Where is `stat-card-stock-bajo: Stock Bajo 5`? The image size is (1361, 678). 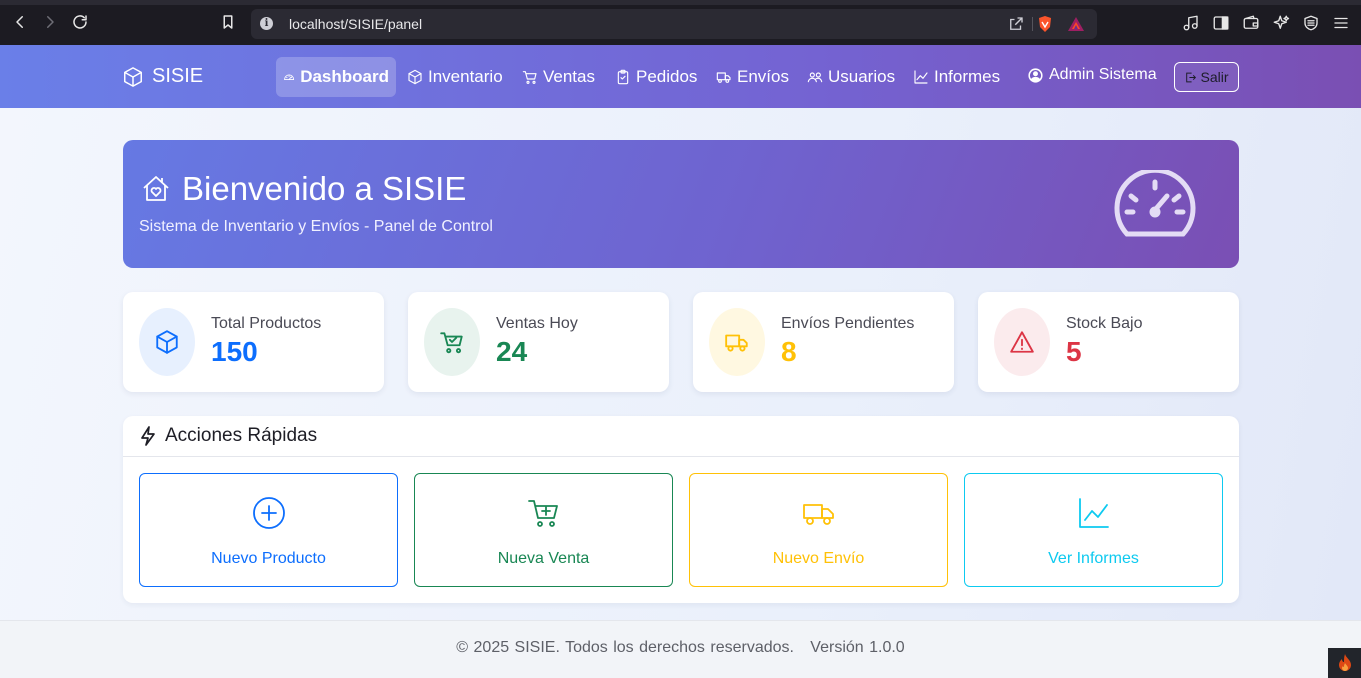
stat-card-stock-bajo: Stock Bajo 5 is located at coordinates (1108, 342).